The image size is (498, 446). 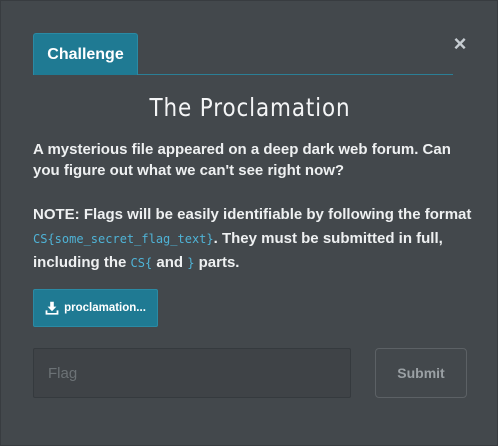 What do you see at coordinates (460, 44) in the screenshot?
I see `close-icon: ×` at bounding box center [460, 44].